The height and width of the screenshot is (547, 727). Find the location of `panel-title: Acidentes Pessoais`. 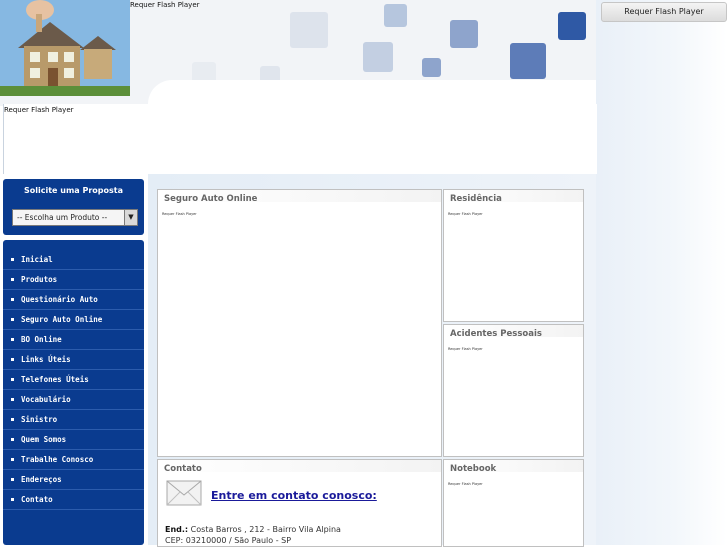

panel-title: Acidentes Pessoais is located at coordinates (496, 334).